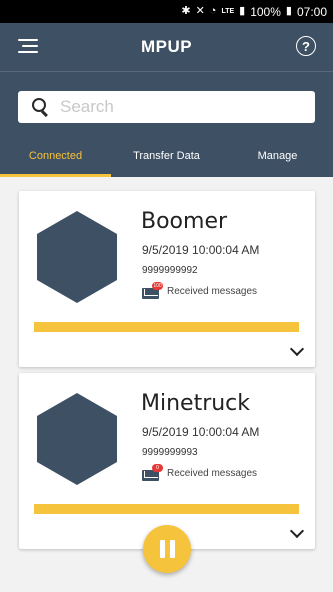 This screenshot has width=333, height=592. What do you see at coordinates (41, 107) in the screenshot?
I see `search-icon` at bounding box center [41, 107].